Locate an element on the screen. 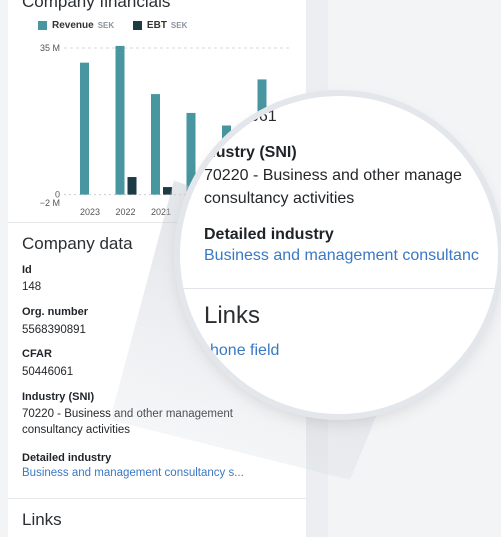 The width and height of the screenshot is (501, 537). bar-ebt-2022 is located at coordinates (132, 186).